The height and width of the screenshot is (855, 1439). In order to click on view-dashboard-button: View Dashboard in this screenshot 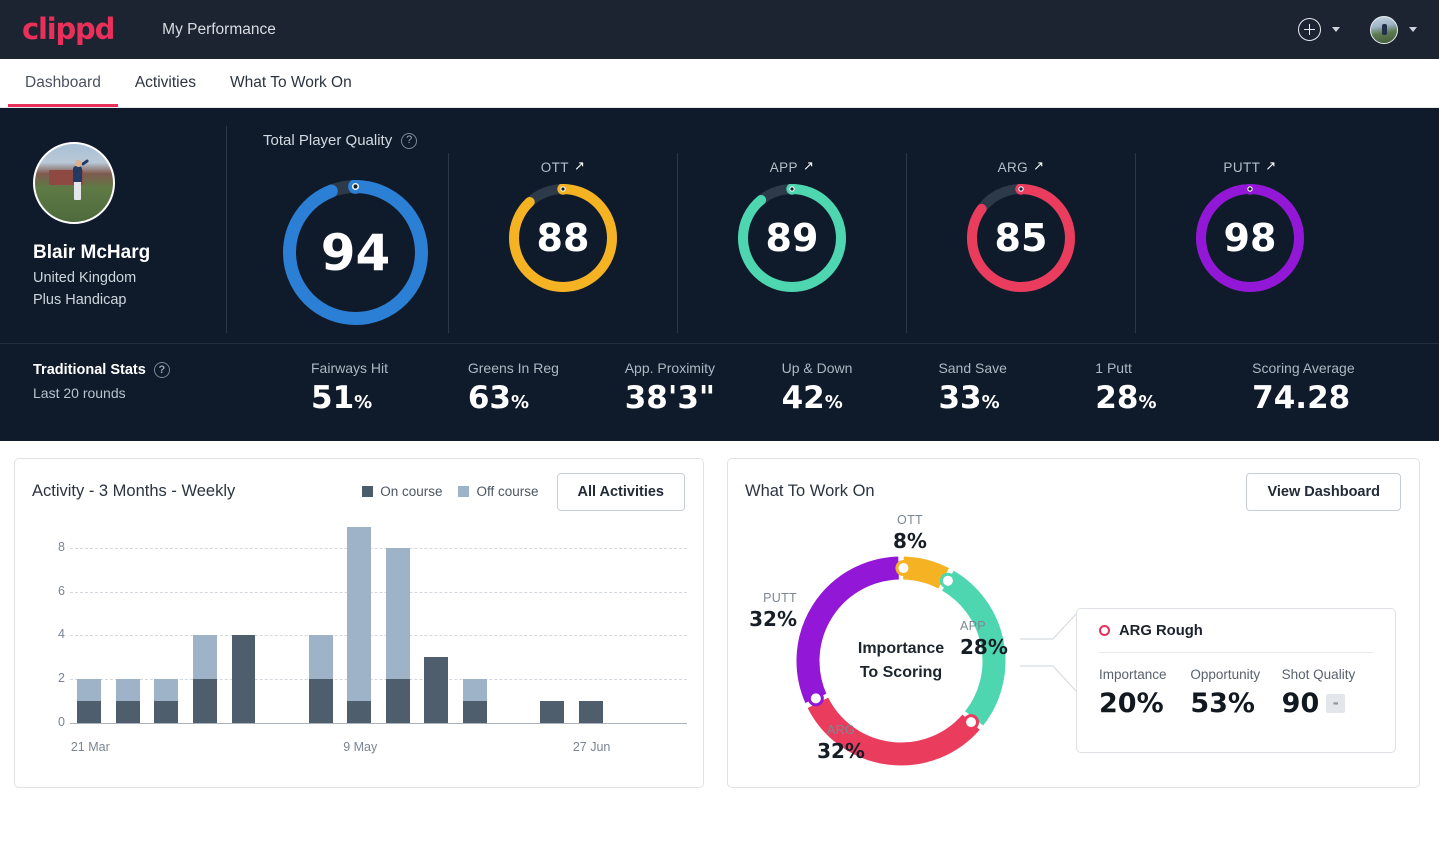, I will do `click(1323, 491)`.